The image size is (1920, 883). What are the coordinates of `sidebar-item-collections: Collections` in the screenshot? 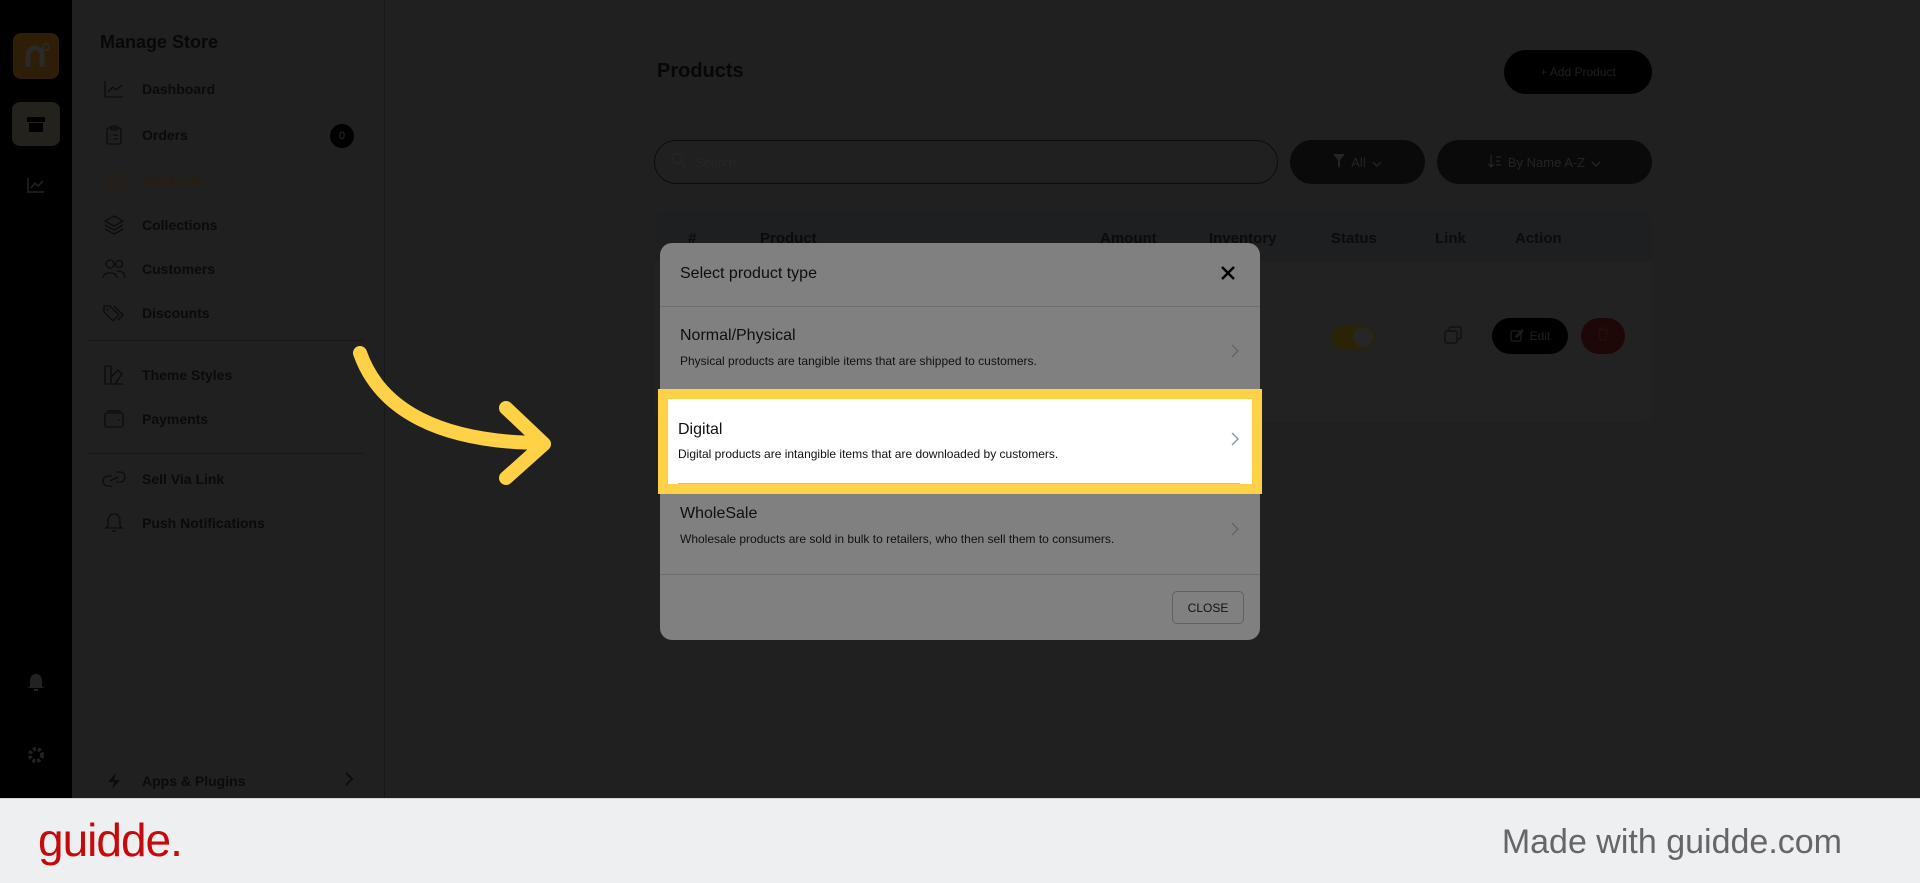 It's located at (232, 225).